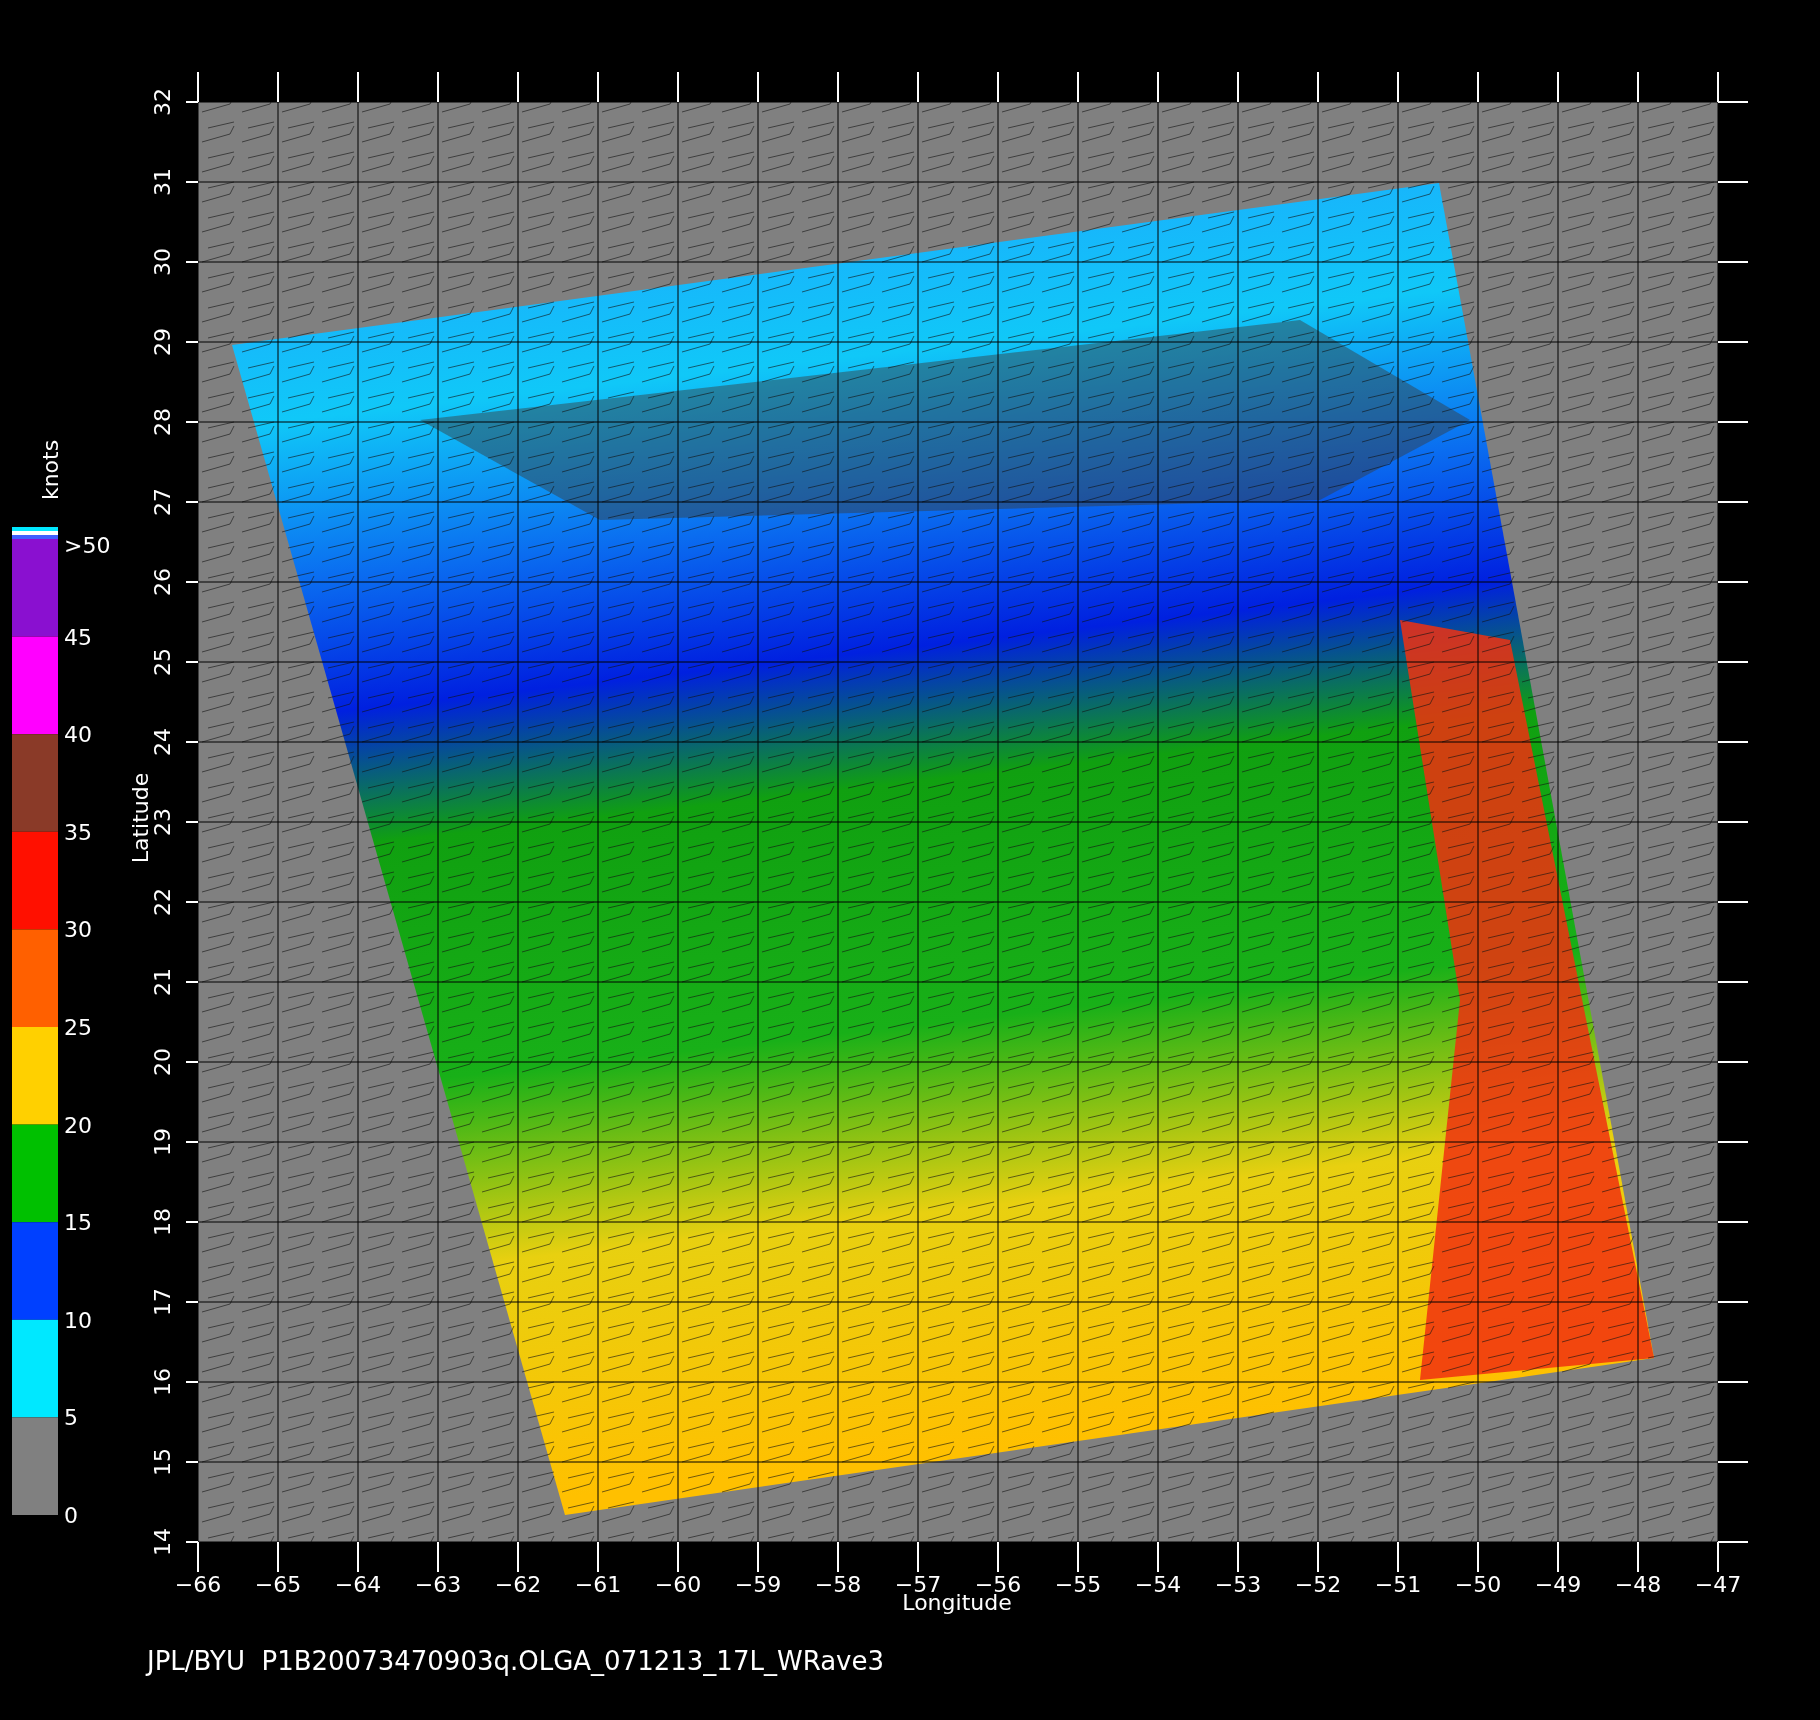  What do you see at coordinates (1318, 1584) in the screenshot?
I see `x-tick-label: −52` at bounding box center [1318, 1584].